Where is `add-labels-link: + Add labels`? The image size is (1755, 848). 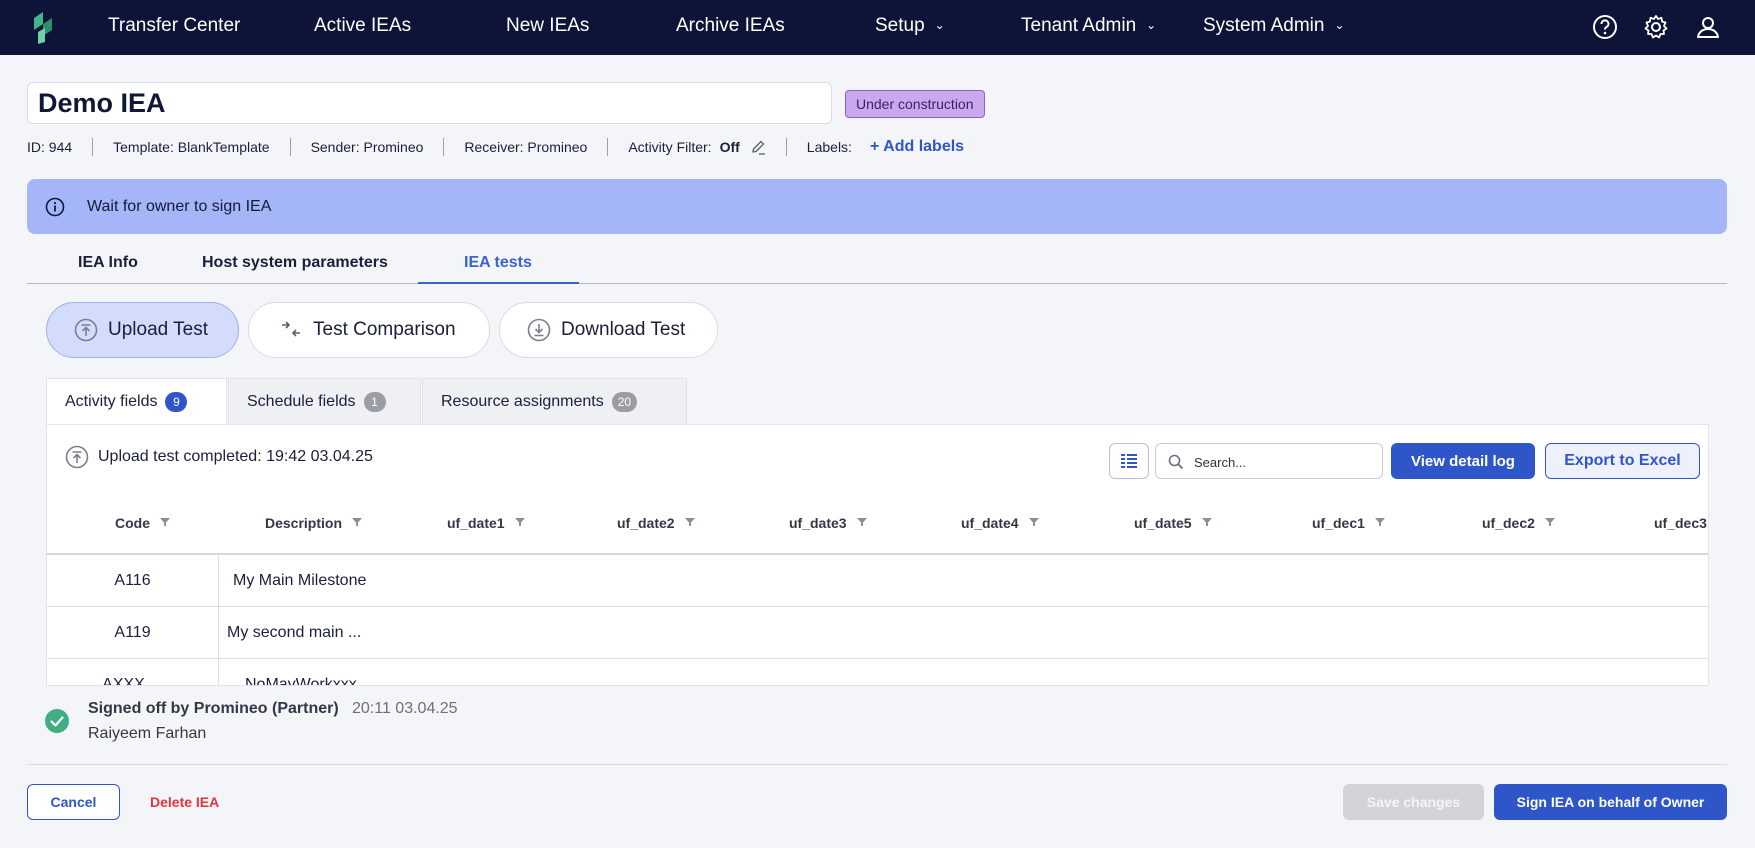
add-labels-link: + Add labels is located at coordinates (917, 147).